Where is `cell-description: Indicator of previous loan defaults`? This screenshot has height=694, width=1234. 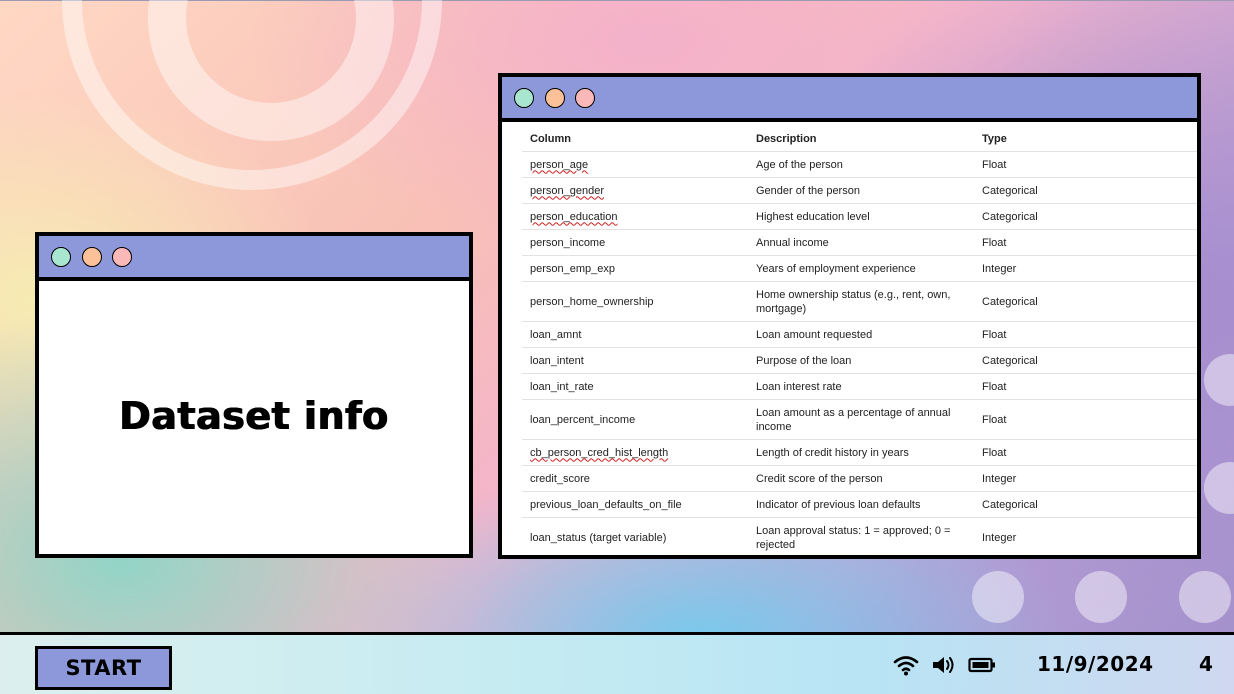 cell-description: Indicator of previous loan defaults is located at coordinates (861, 504).